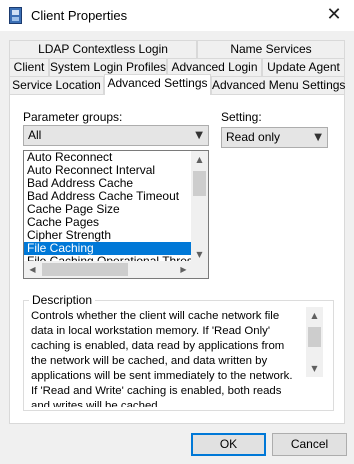  What do you see at coordinates (314, 368) in the screenshot?
I see `scroll-down-icon: ▼` at bounding box center [314, 368].